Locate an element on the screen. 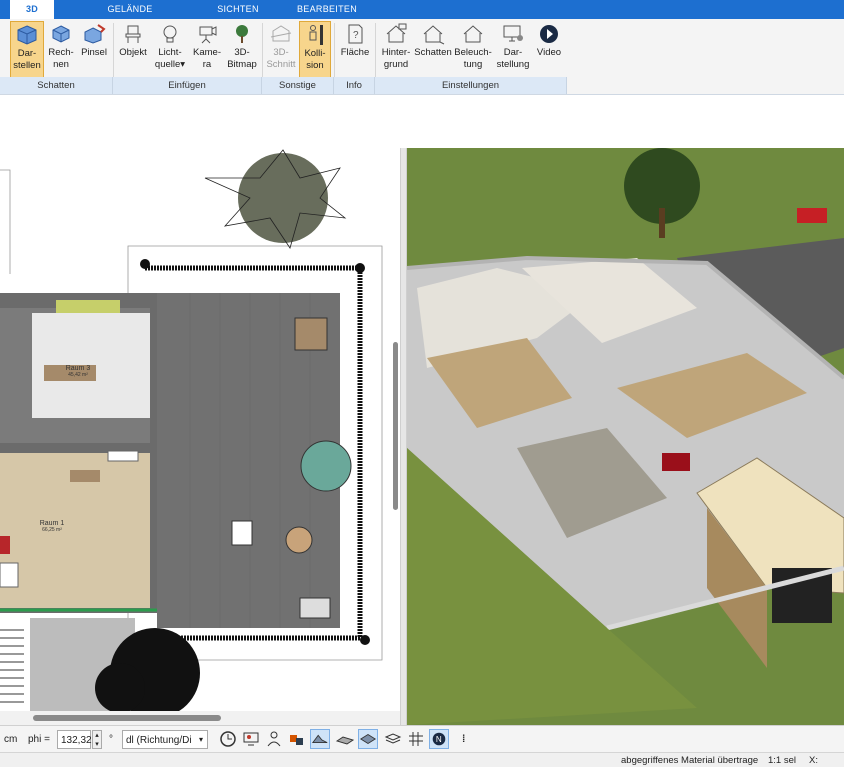 Image resolution: width=844 pixels, height=767 pixels. objekt-button: Objekt is located at coordinates (133, 50).